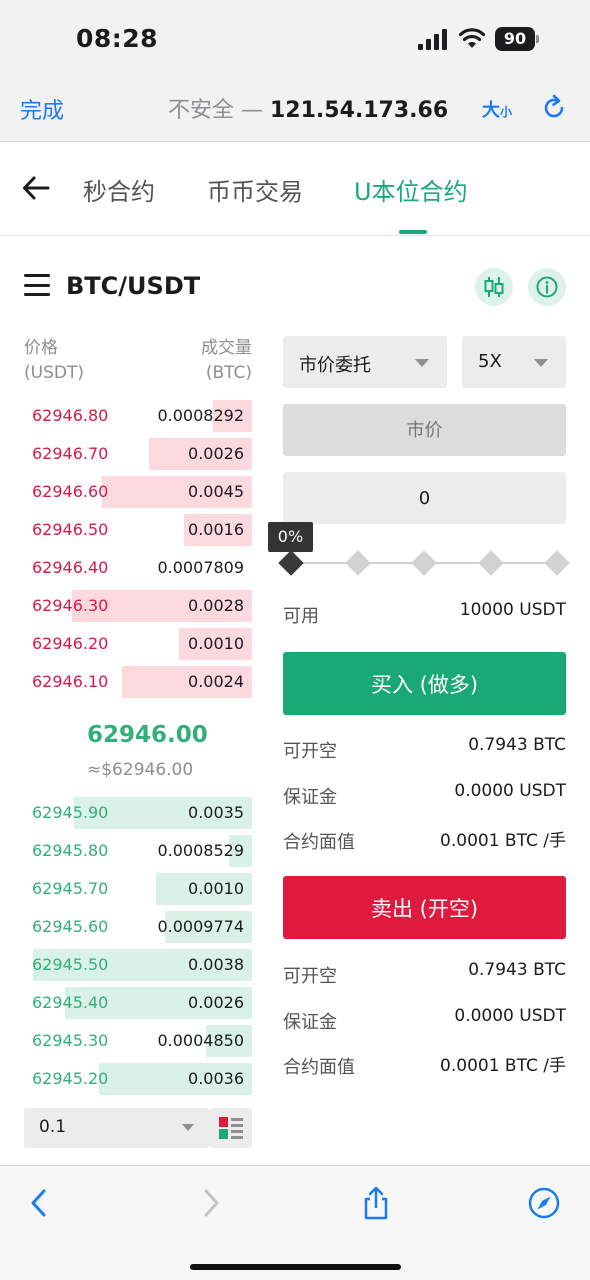  What do you see at coordinates (291, 563) in the screenshot?
I see `slider-handle` at bounding box center [291, 563].